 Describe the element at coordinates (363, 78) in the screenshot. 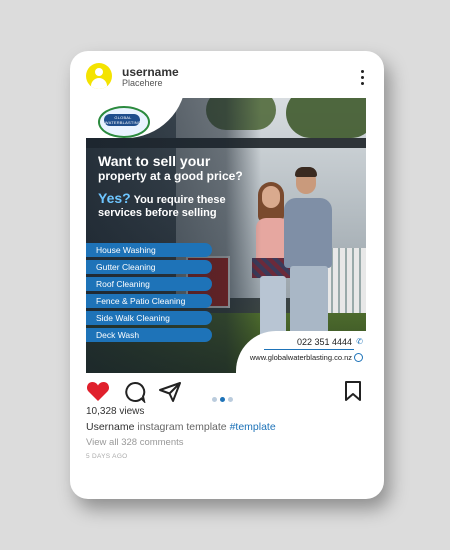

I see `more-icon` at that location.